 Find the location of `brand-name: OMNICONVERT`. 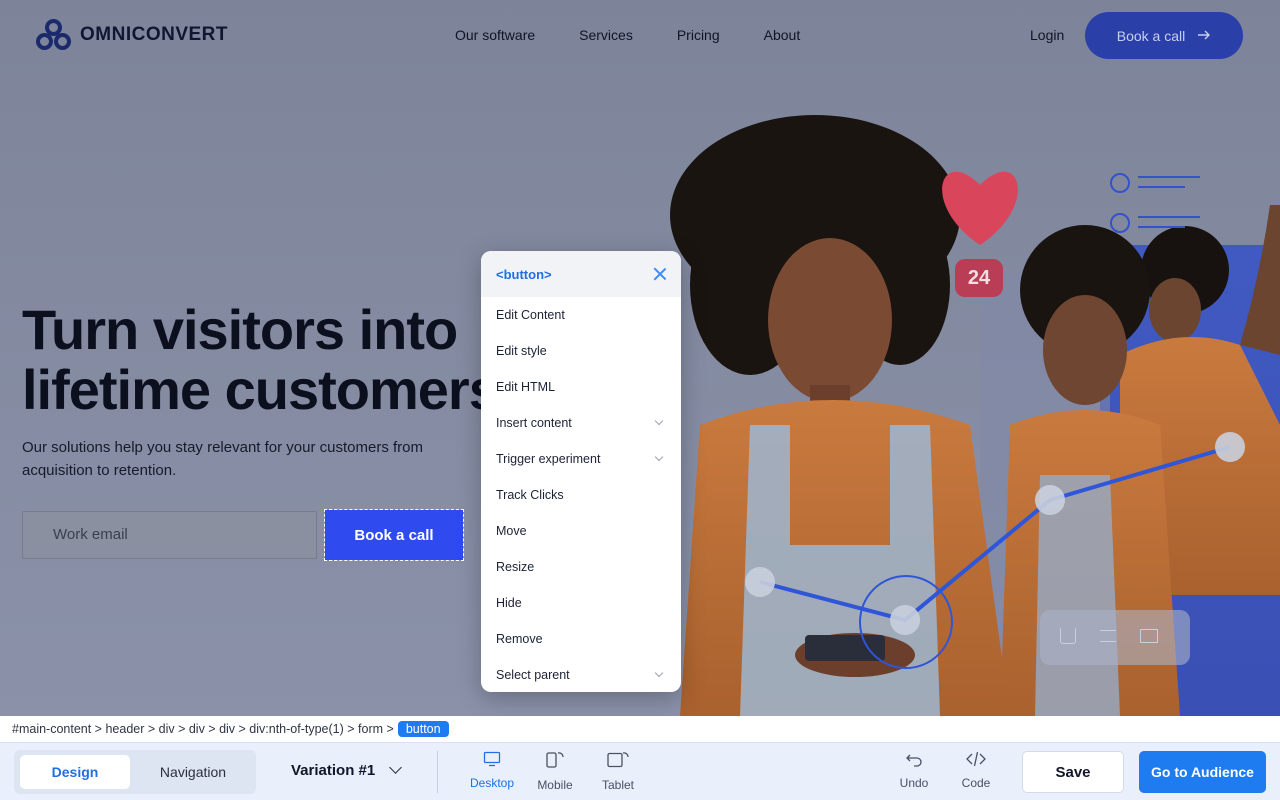

brand-name: OMNICONVERT is located at coordinates (154, 34).